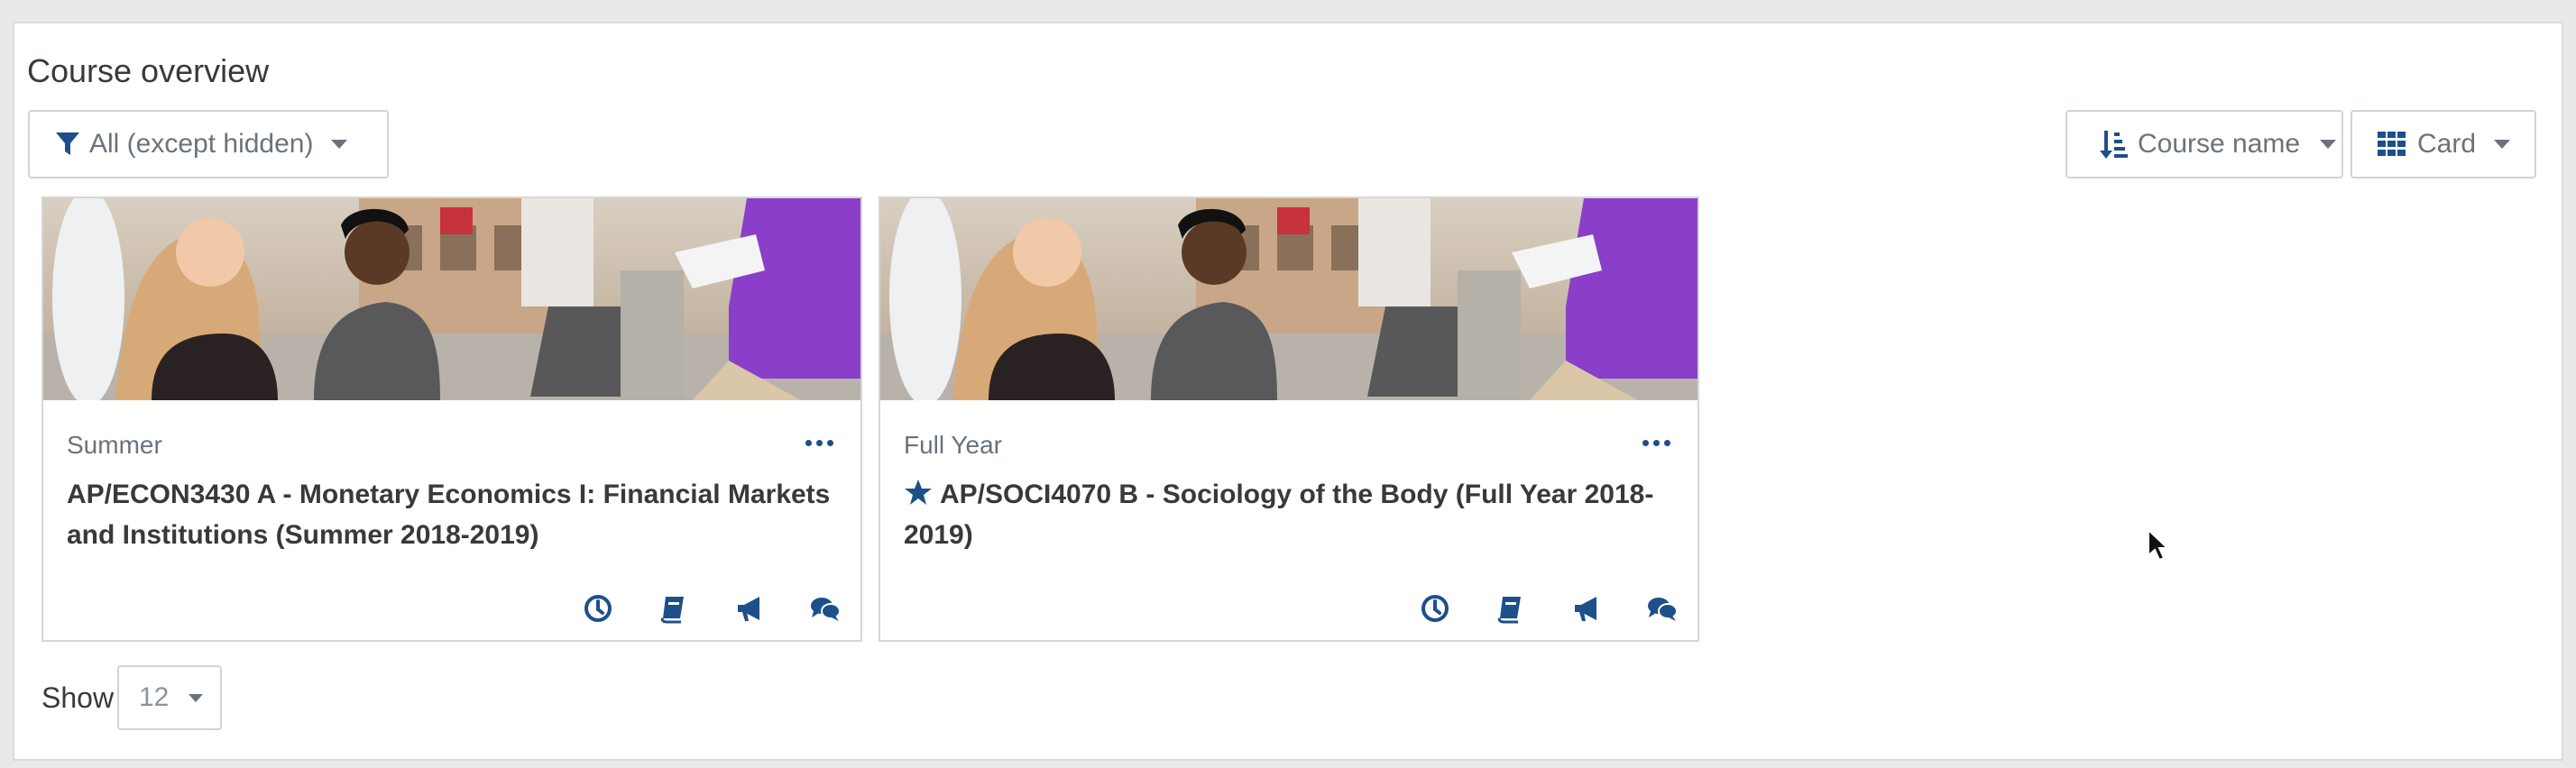 This screenshot has height=768, width=2576. I want to click on course-category: Full Year, so click(953, 445).